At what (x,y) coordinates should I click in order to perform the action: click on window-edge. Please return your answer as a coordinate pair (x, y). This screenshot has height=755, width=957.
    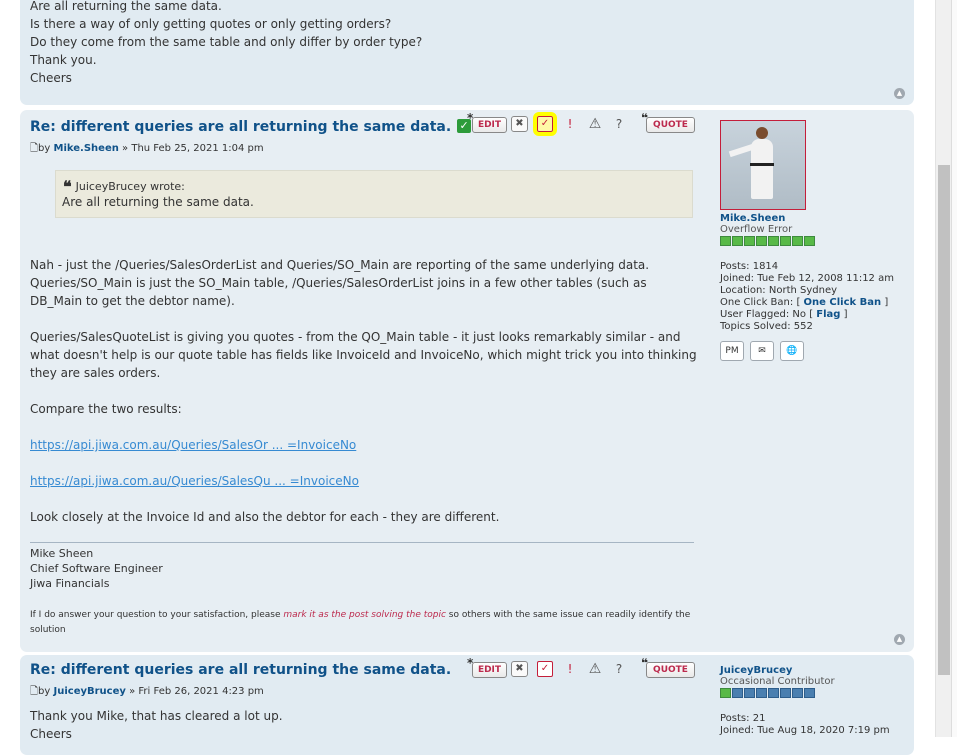
    Looking at the image, I should click on (954, 368).